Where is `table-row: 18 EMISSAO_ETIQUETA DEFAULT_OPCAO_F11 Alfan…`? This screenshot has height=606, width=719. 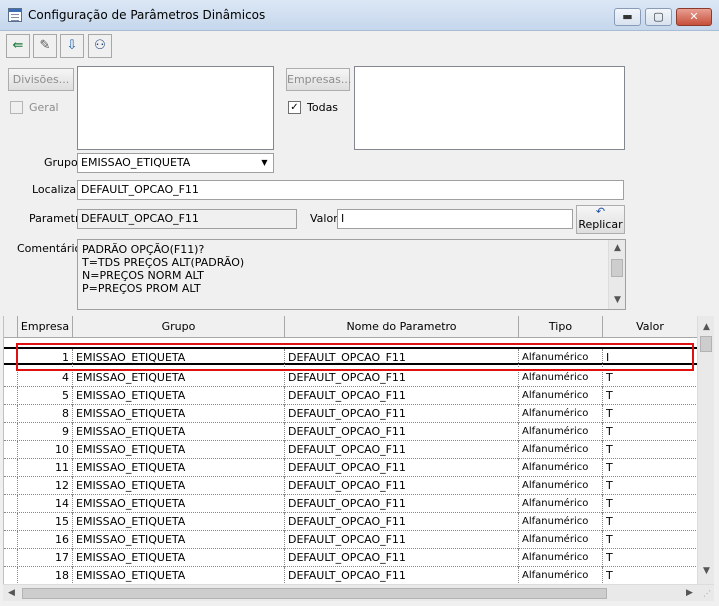
table-row: 18 EMISSAO_ETIQUETA DEFAULT_OPCAO_F11 Alfan… is located at coordinates (350, 575).